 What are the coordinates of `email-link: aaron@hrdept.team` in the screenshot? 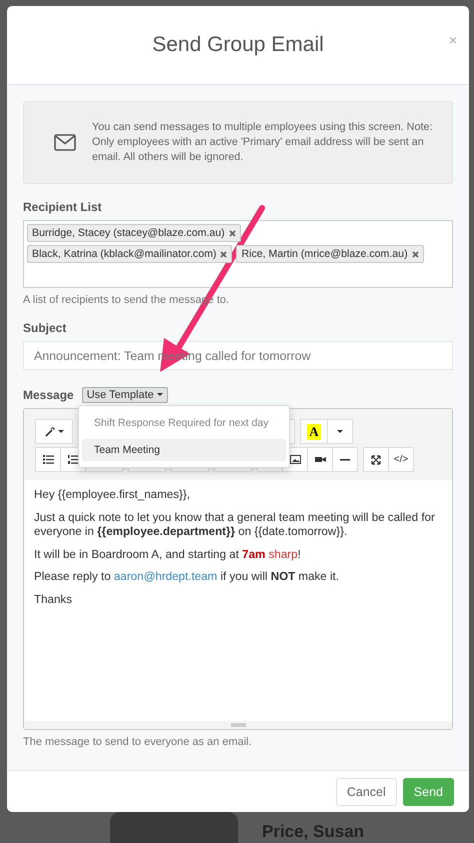 It's located at (166, 576).